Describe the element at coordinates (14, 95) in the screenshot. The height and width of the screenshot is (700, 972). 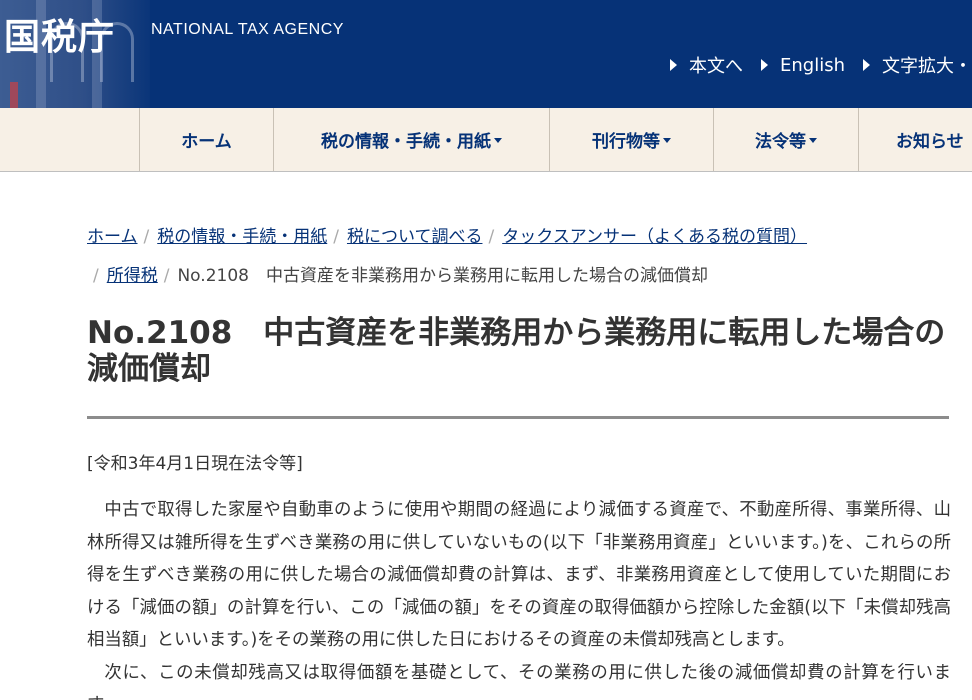
I see `flag-shape` at that location.